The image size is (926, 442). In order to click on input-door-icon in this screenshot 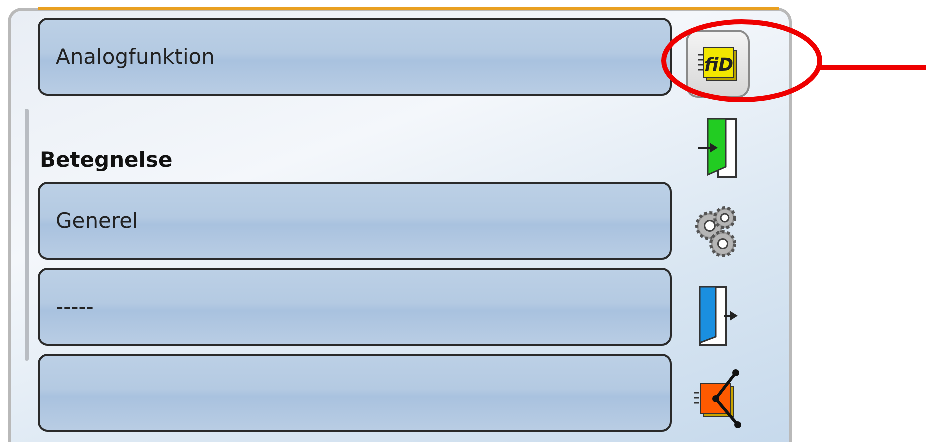, I will do `click(718, 148)`.